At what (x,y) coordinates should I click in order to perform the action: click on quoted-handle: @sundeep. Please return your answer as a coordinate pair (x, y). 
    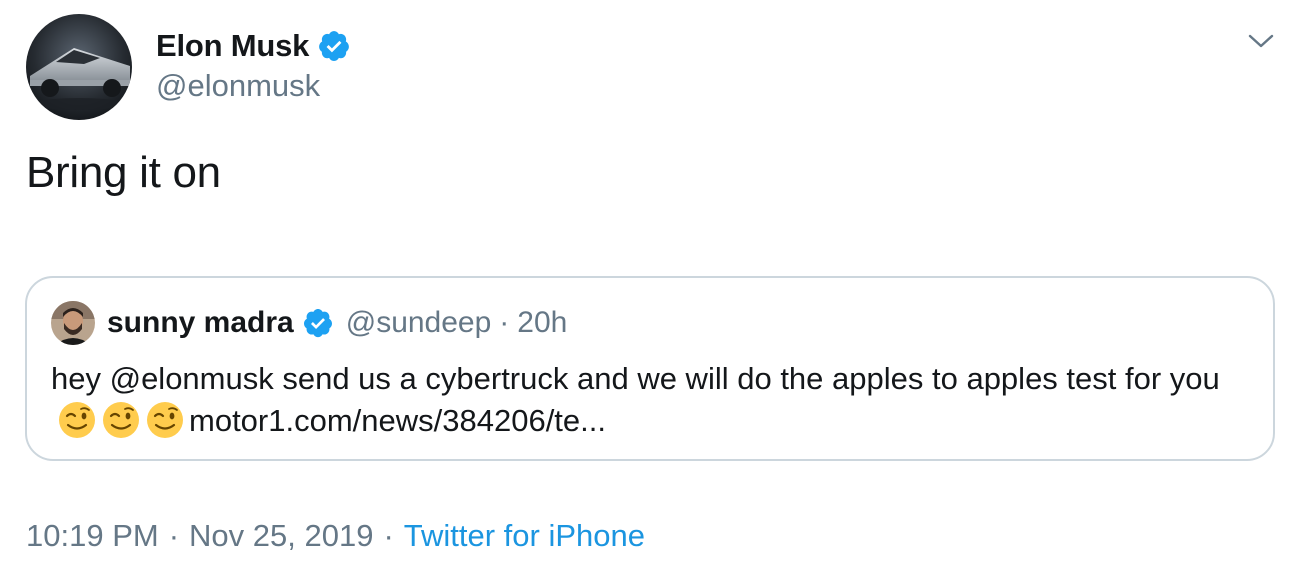
    Looking at the image, I should click on (419, 323).